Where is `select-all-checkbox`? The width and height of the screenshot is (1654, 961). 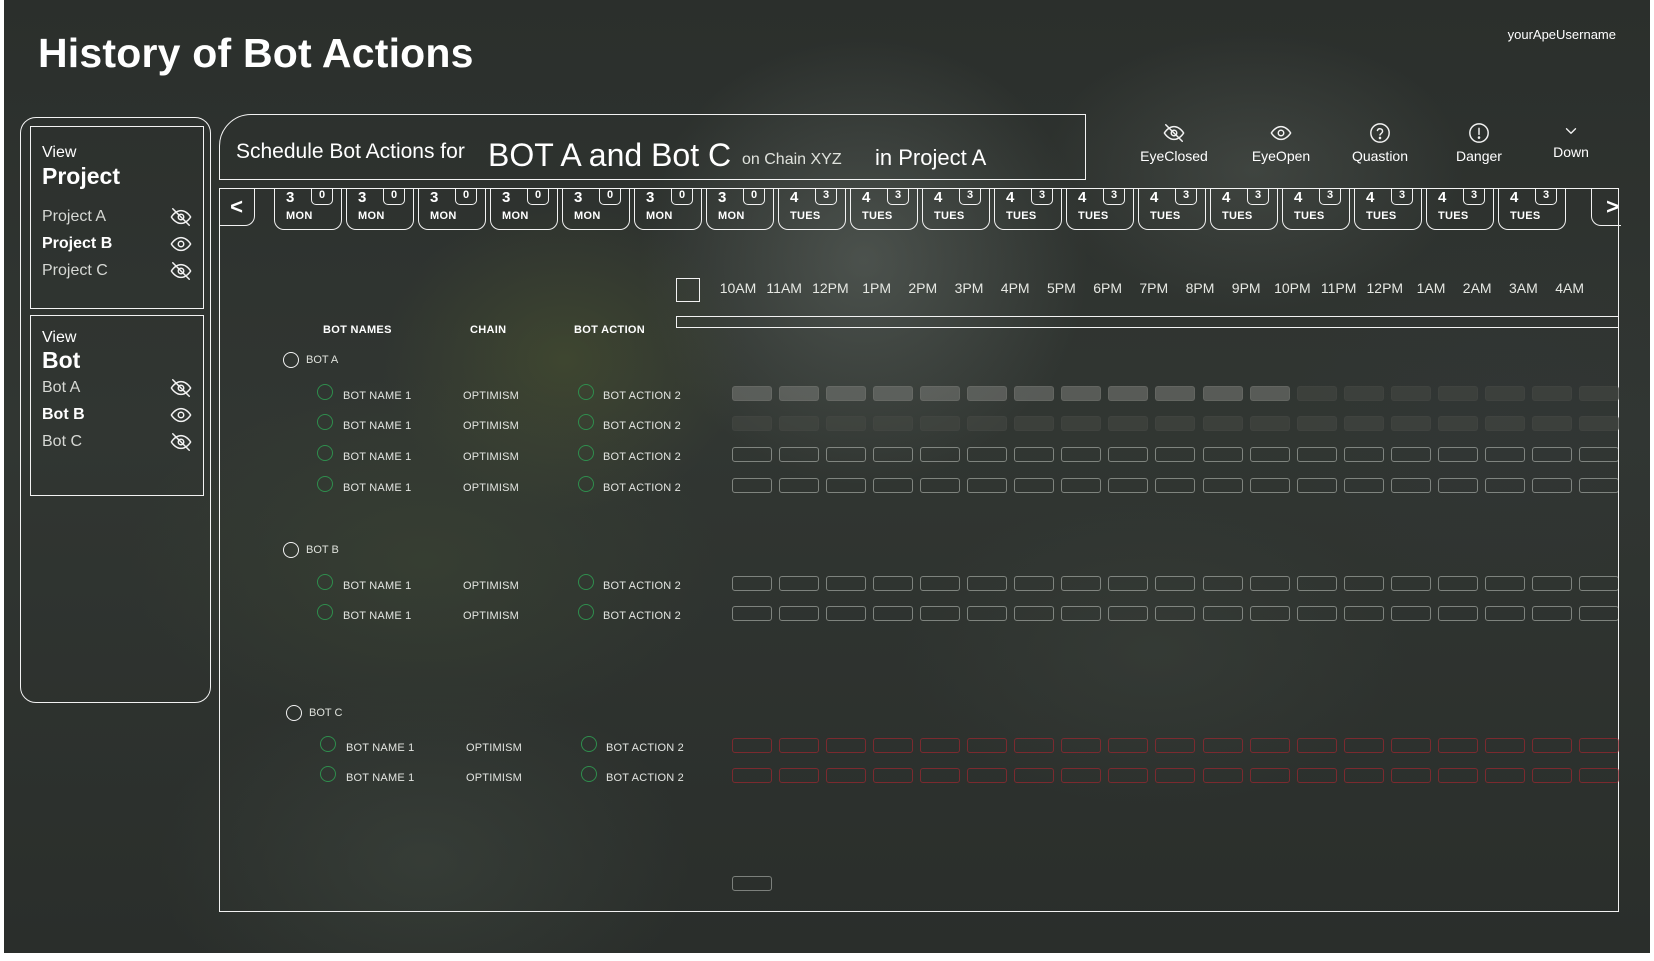 select-all-checkbox is located at coordinates (688, 290).